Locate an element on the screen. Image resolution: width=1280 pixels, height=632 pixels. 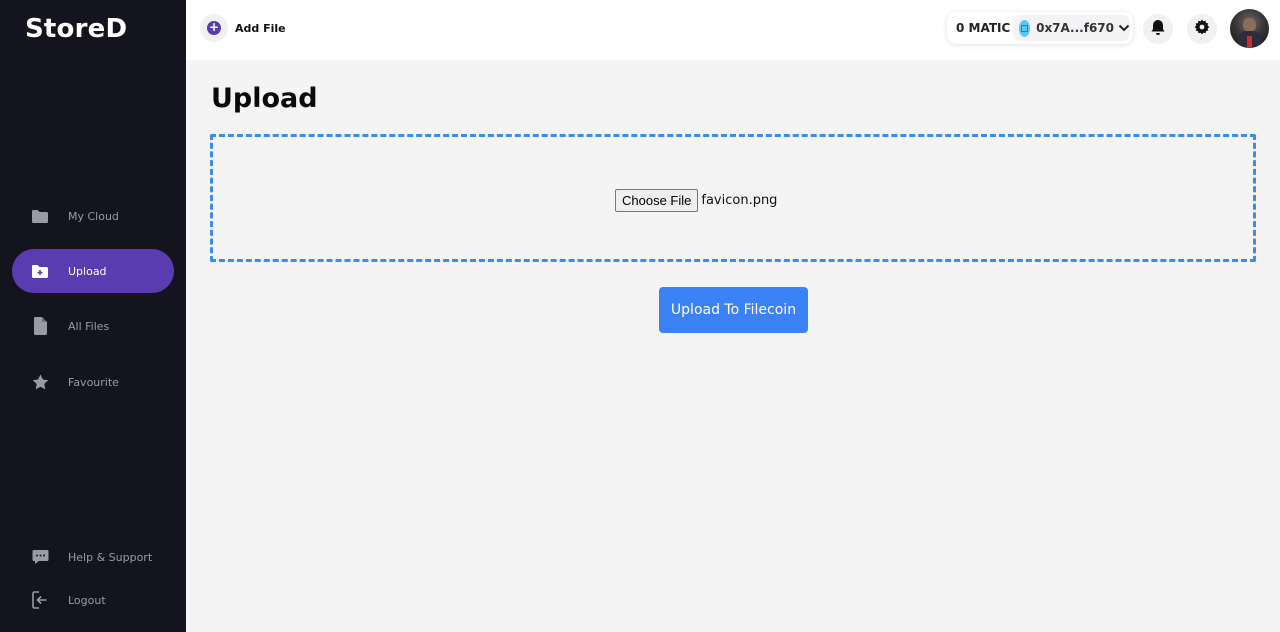
selected-file-name: favicon.png is located at coordinates (739, 200).